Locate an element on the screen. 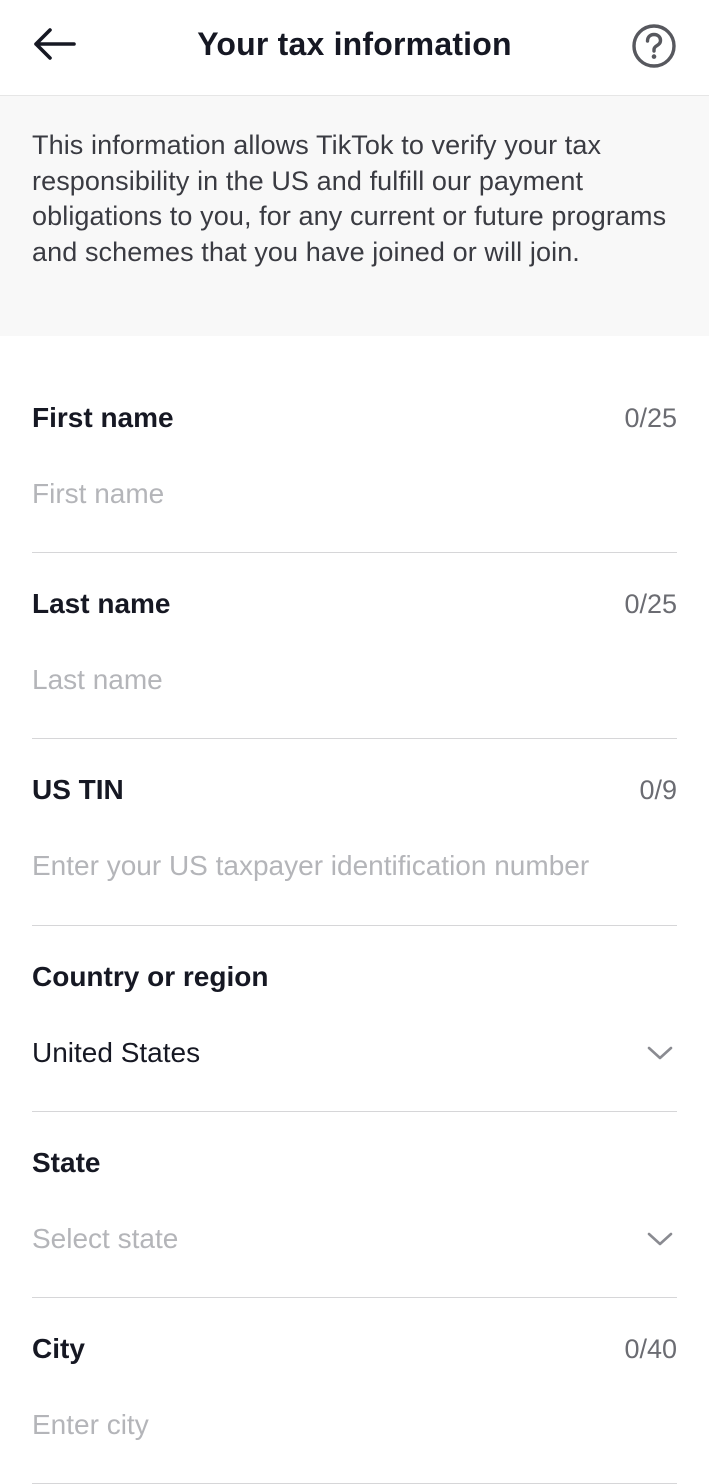 Image resolution: width=709 pixels, height=1484 pixels. country-label: Country or region is located at coordinates (150, 976).